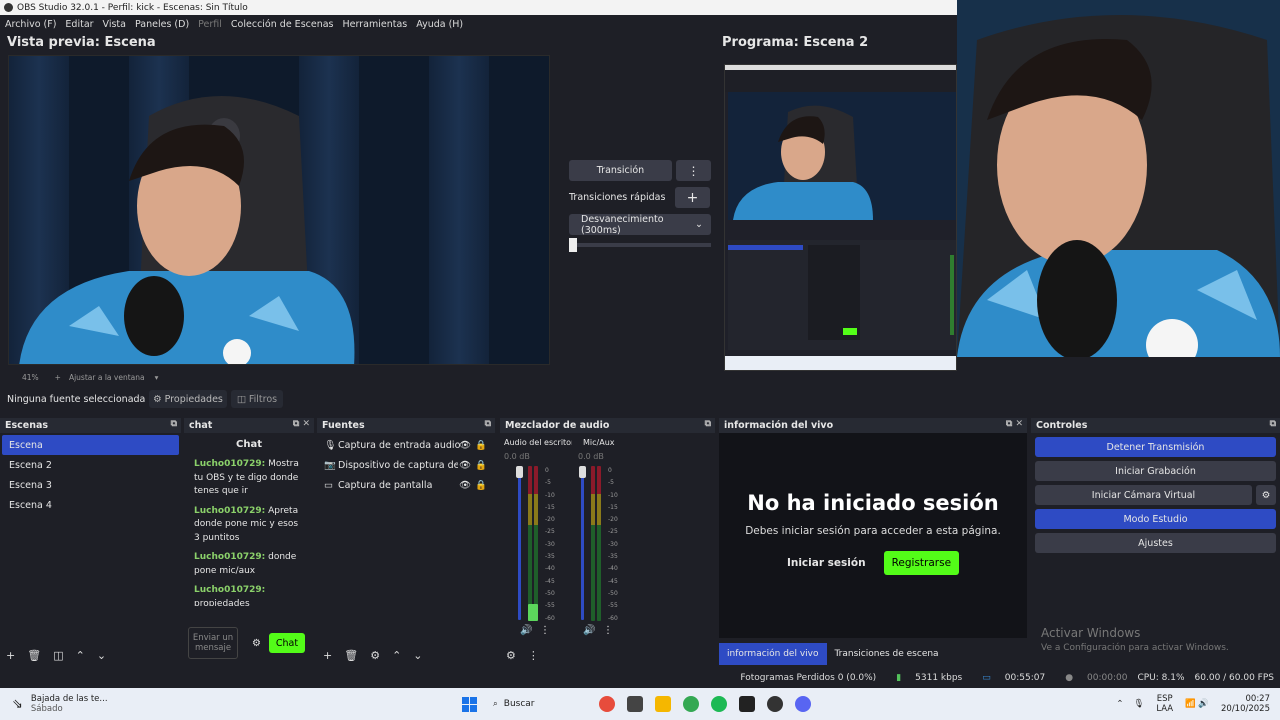 The image size is (1280, 720). I want to click on start-virtual-cam-button: Iniciar Cámara Virtual, so click(1143, 495).